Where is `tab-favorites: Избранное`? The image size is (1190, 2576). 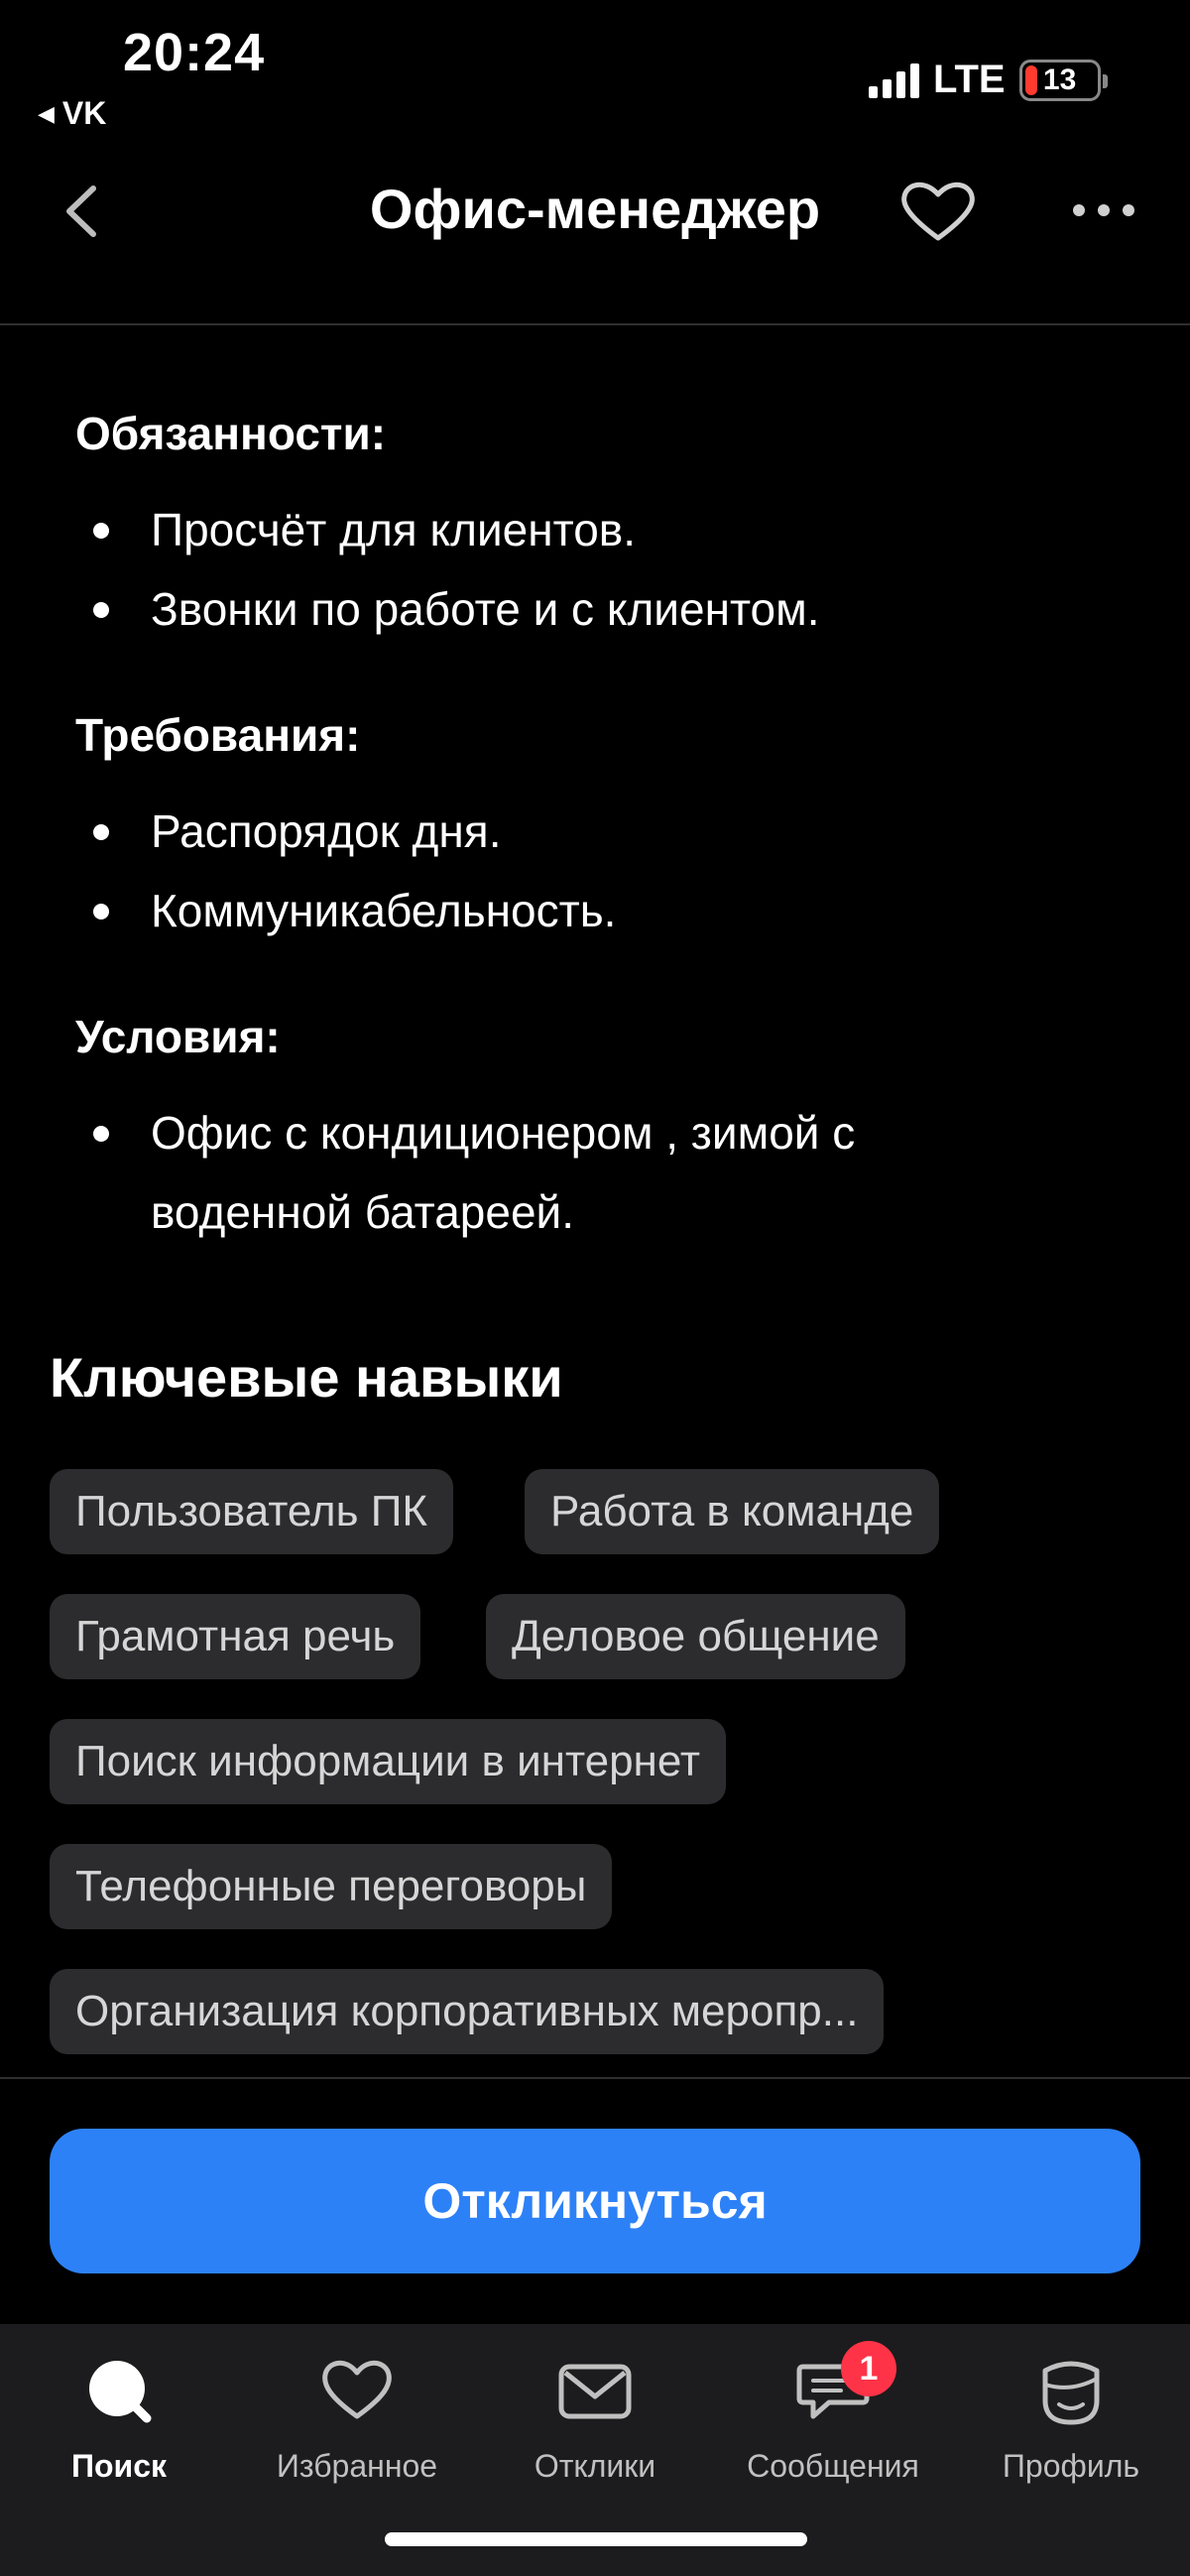 tab-favorites: Избранное is located at coordinates (357, 2411).